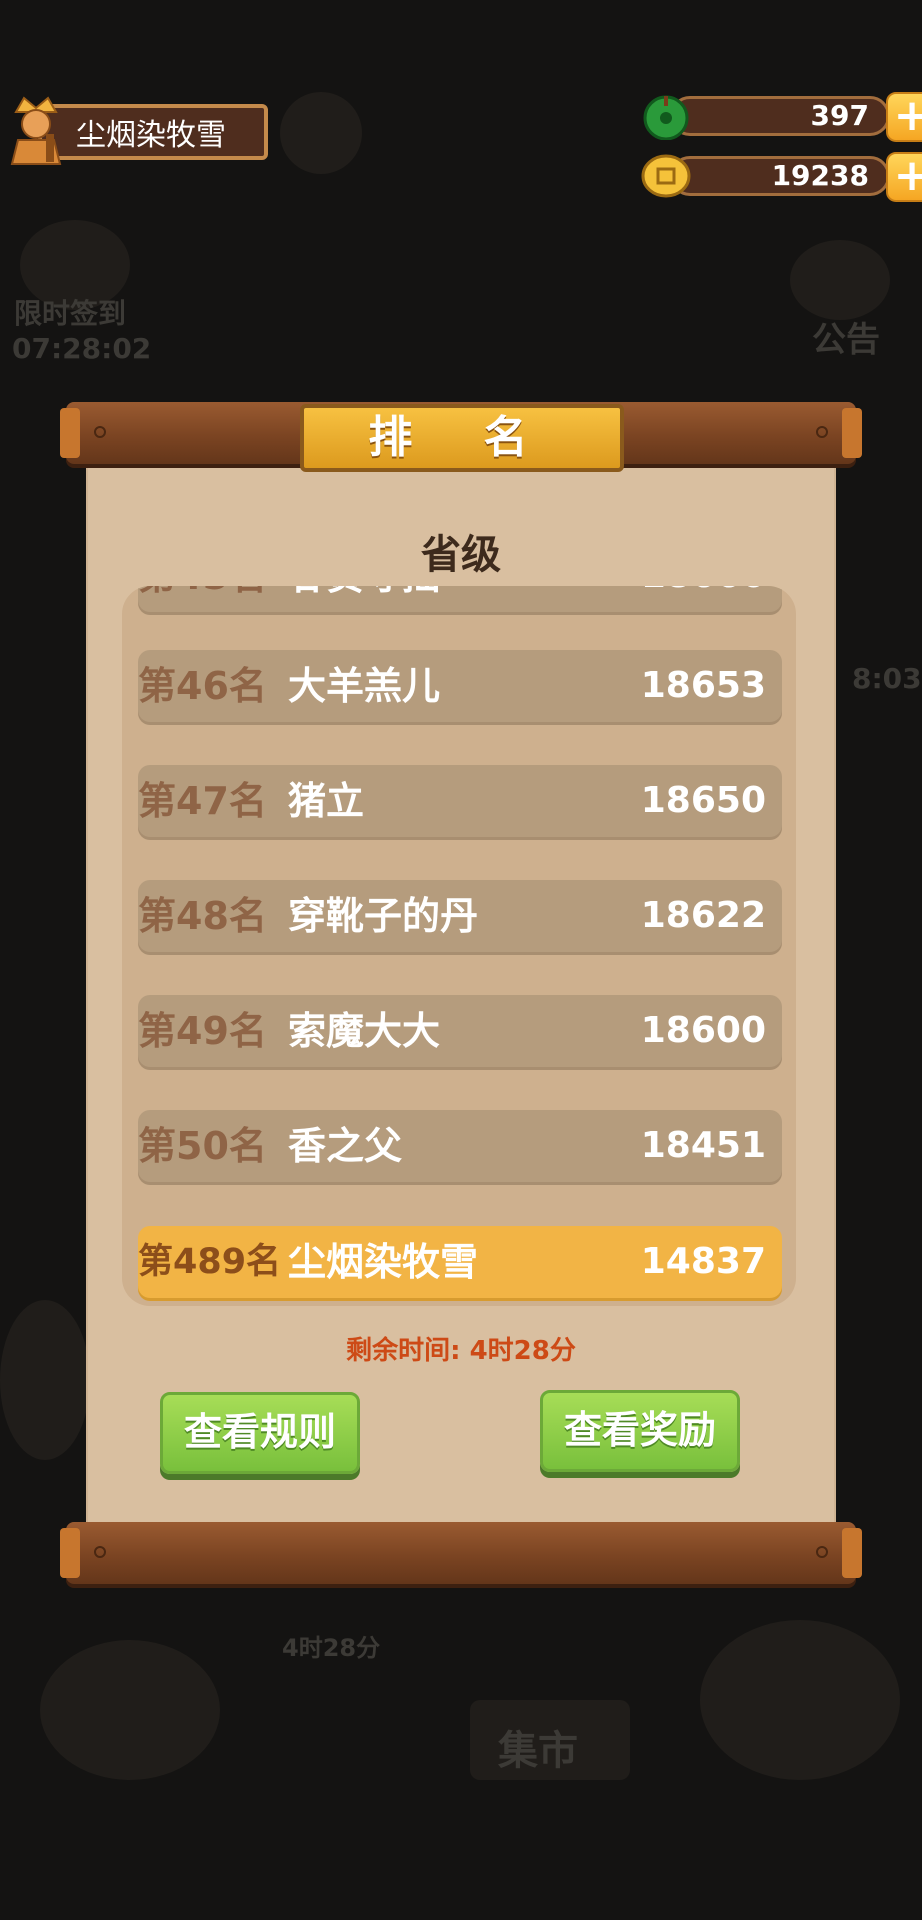  Describe the element at coordinates (460, 686) in the screenshot. I see `ranking-row: 第46名 大羊羔儿 18653` at that location.